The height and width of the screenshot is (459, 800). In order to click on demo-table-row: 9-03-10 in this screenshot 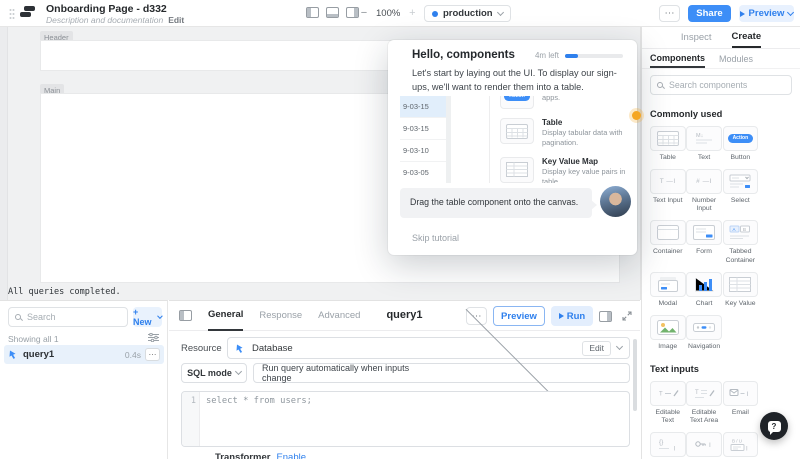, I will do `click(423, 151)`.